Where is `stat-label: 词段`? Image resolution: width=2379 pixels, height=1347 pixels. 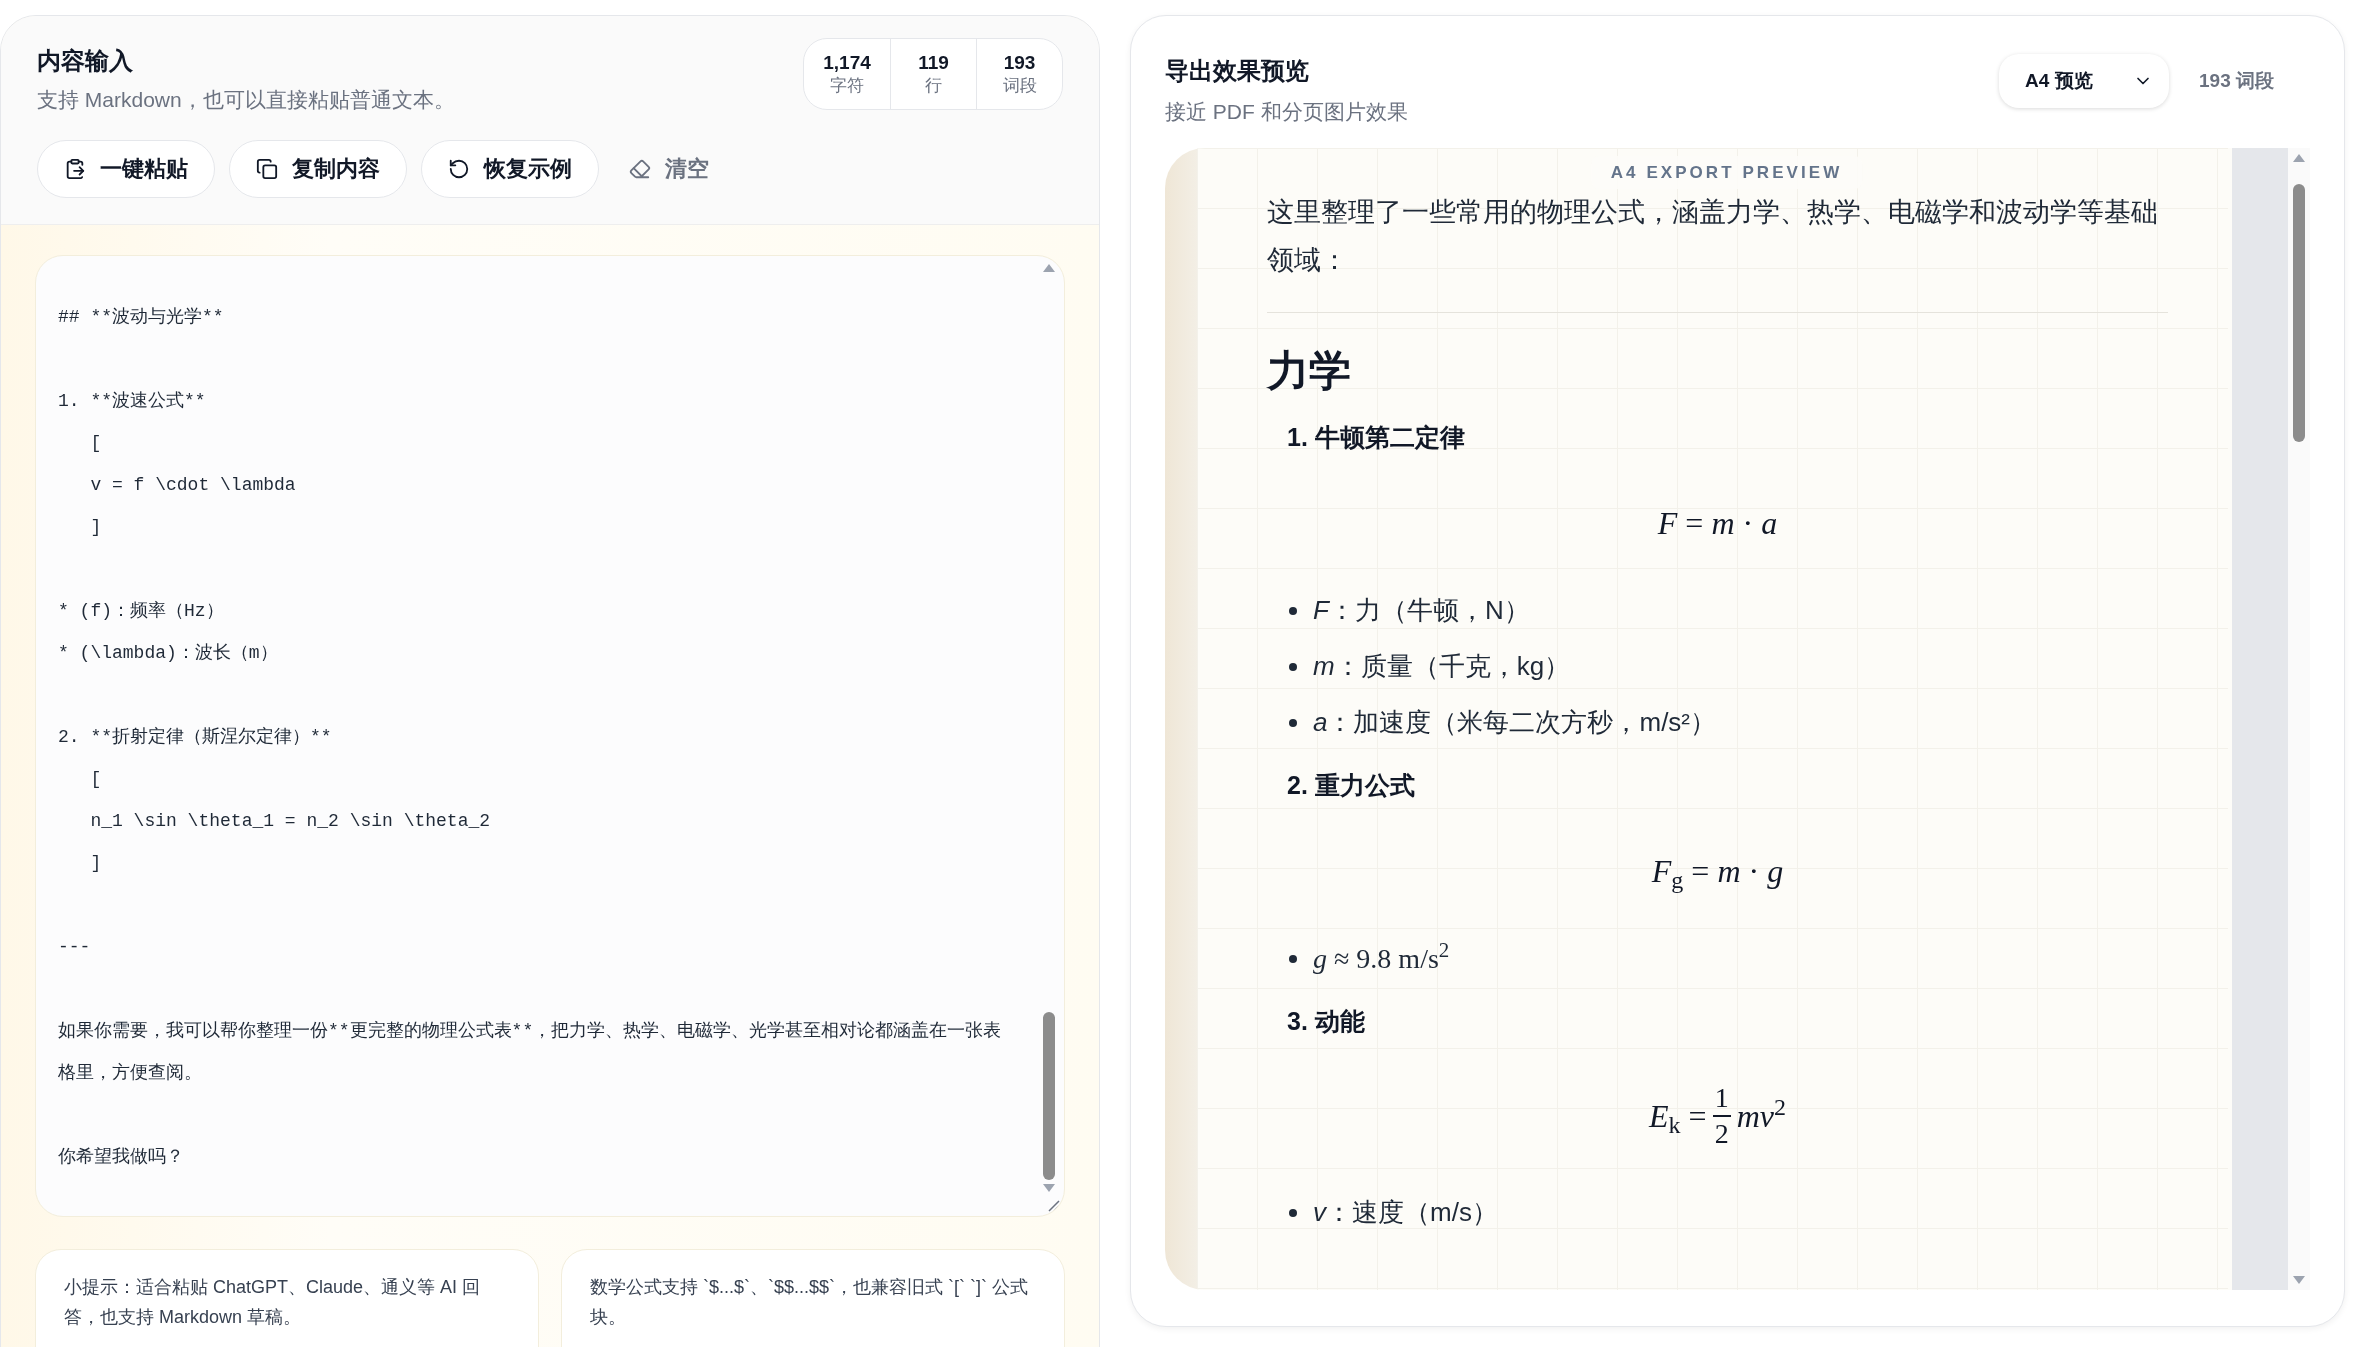
stat-label: 词段 is located at coordinates (1019, 86).